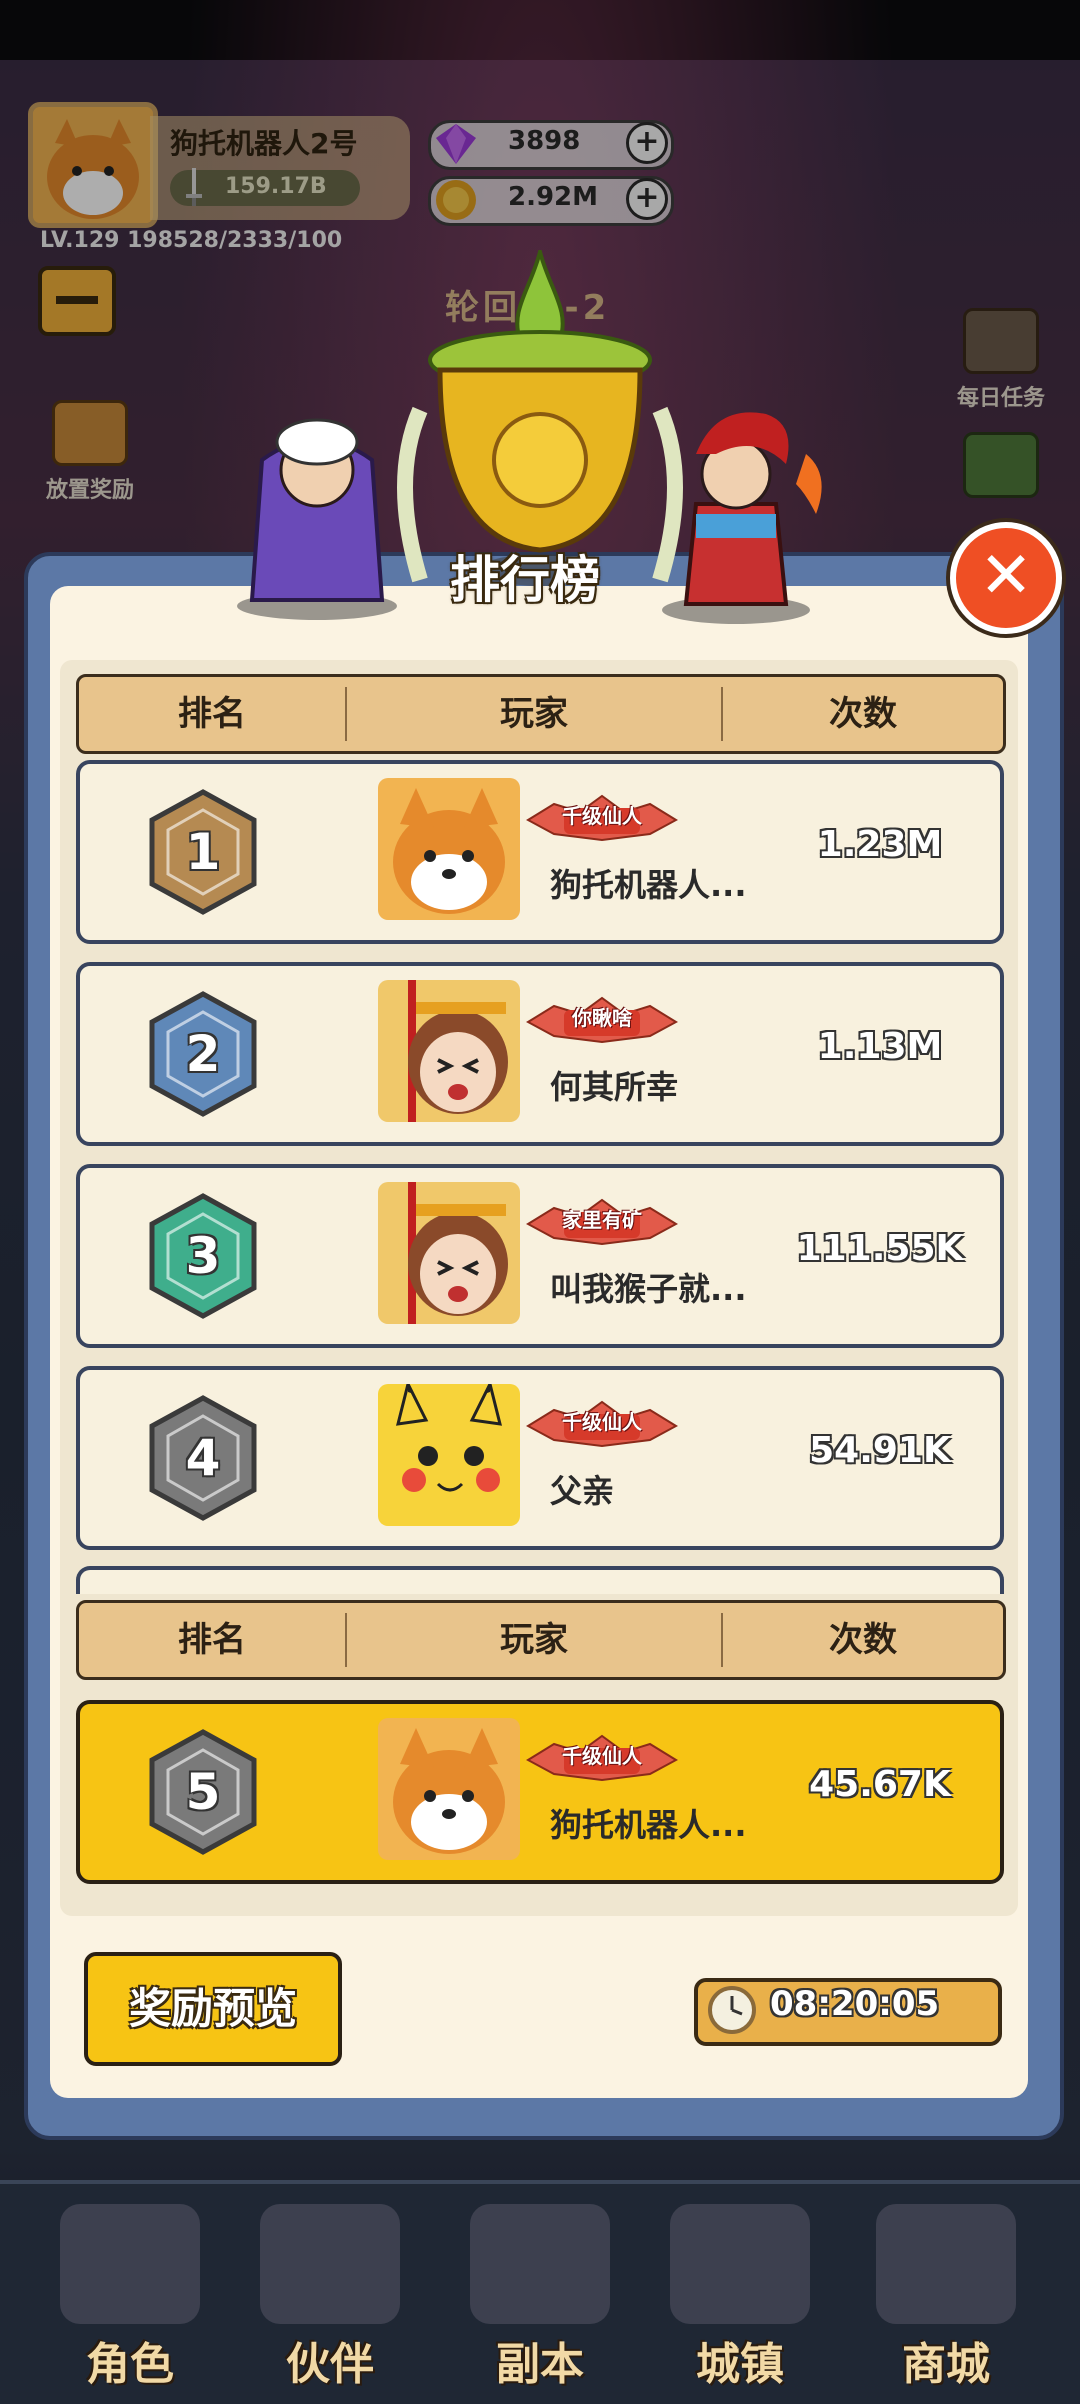 The height and width of the screenshot is (2404, 1080). Describe the element at coordinates (540, 1054) in the screenshot. I see `table-row: 2 你瞅啥何其所幸 1.13M` at that location.